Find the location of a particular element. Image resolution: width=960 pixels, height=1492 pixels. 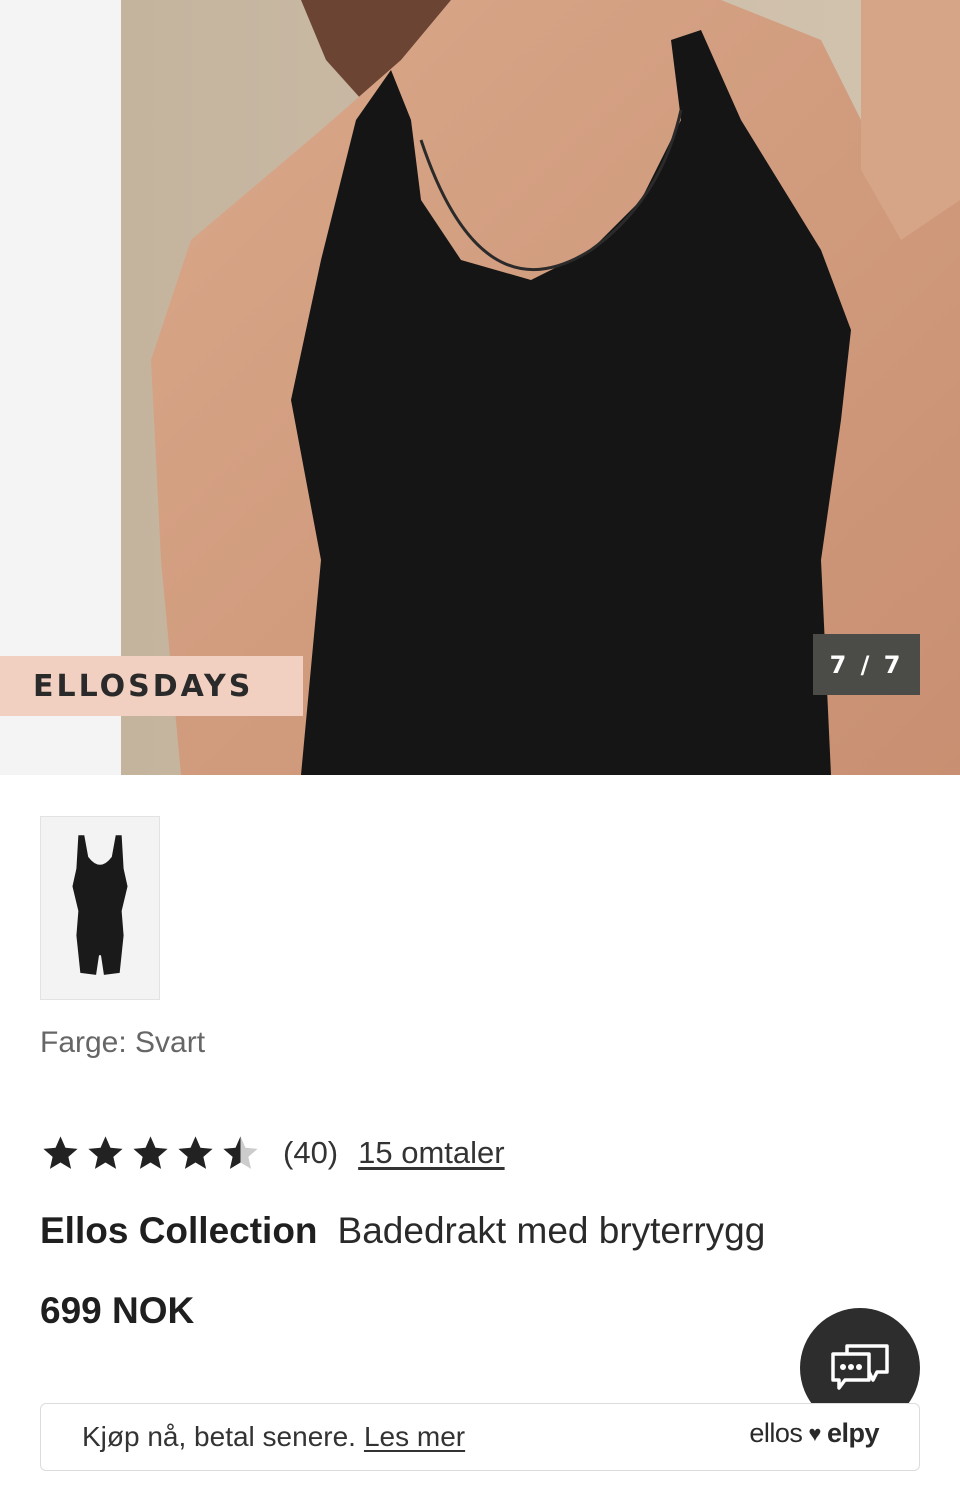

product-title: Ellos Collection Badedrakt med bryterrygg is located at coordinates (402, 1231).